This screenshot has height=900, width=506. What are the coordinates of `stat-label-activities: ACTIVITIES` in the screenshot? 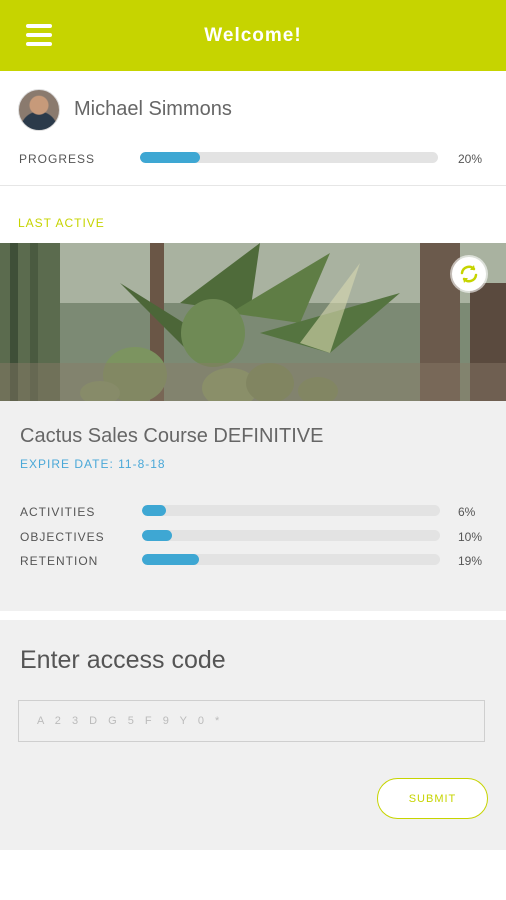 It's located at (58, 512).